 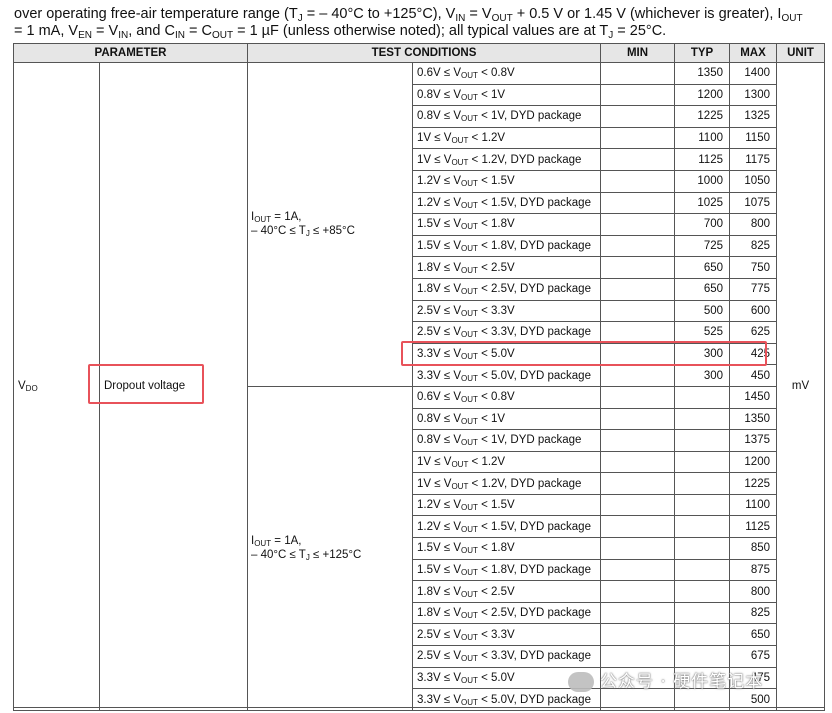 I want to click on typ-cell: 500, so click(x=702, y=311).